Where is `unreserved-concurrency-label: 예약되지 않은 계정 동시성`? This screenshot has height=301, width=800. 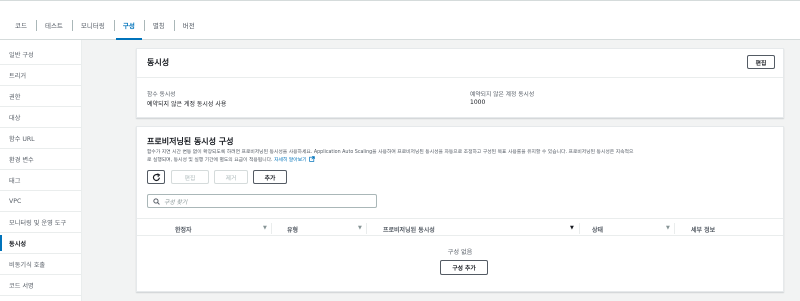
unreserved-concurrency-label: 예약되지 않은 계정 동시성 is located at coordinates (502, 95).